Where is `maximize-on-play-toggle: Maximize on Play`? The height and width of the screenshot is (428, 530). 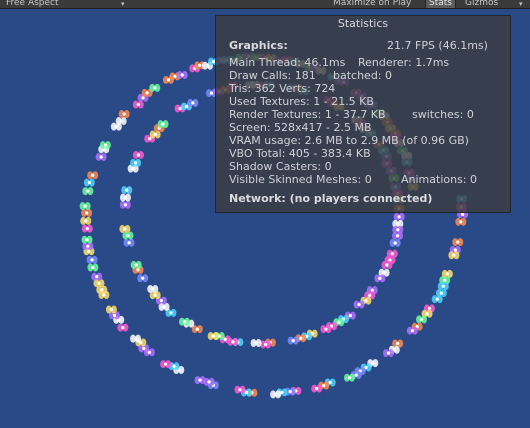
maximize-on-play-toggle: Maximize on Play is located at coordinates (372, 4).